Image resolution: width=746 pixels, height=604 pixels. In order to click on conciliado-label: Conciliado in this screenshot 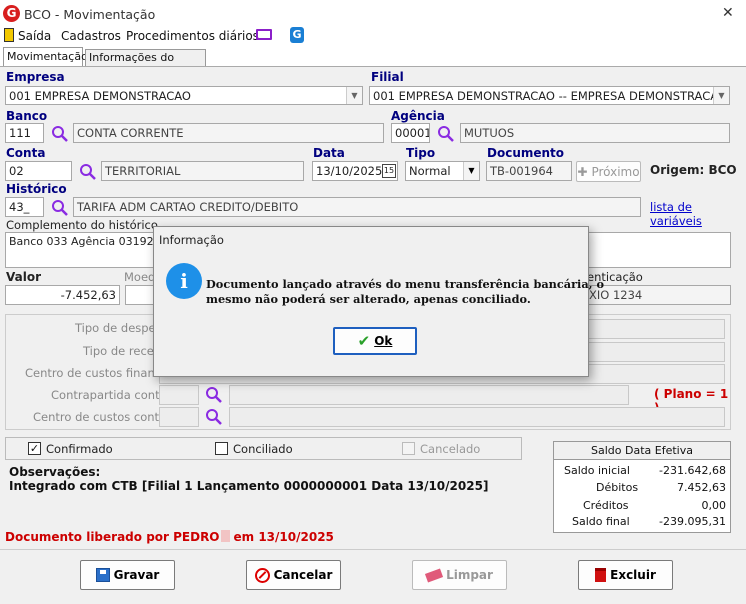, I will do `click(263, 449)`.